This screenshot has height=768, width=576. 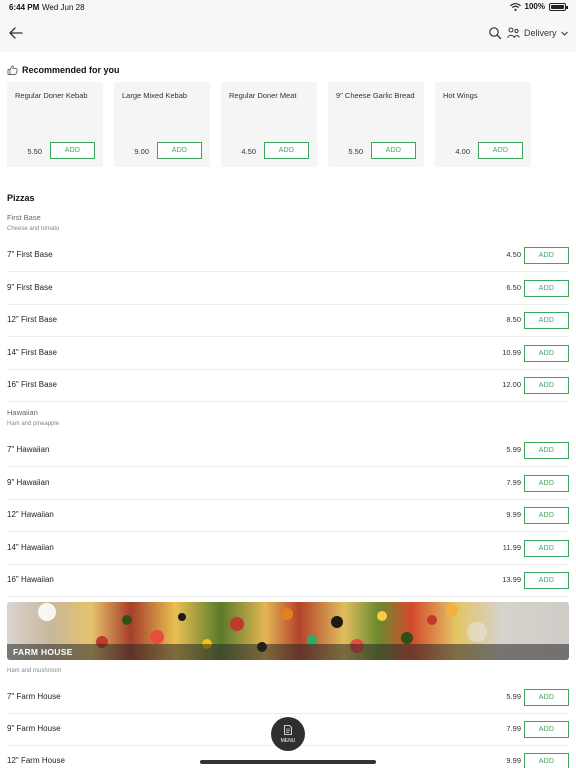 I want to click on group-subtitle-farm-house: Ham and mushroom, so click(x=34, y=671).